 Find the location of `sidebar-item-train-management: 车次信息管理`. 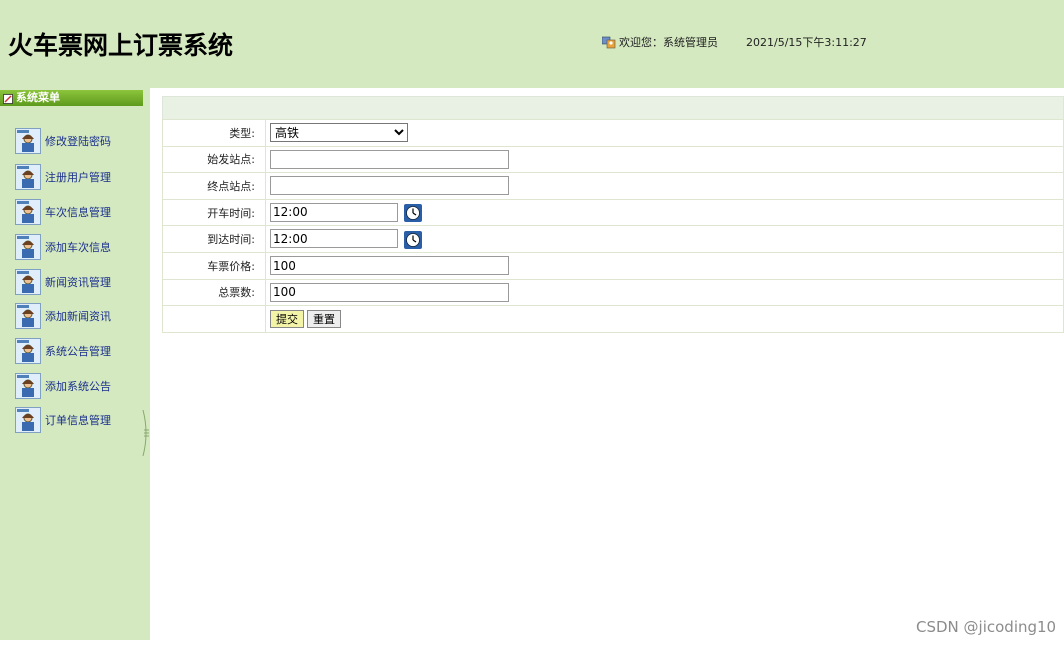

sidebar-item-train-management: 车次信息管理 is located at coordinates (63, 212).